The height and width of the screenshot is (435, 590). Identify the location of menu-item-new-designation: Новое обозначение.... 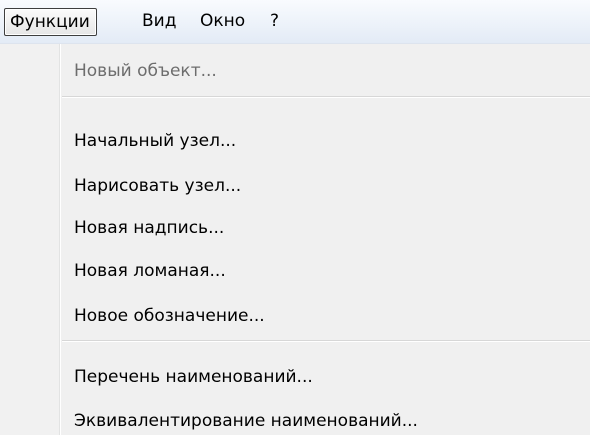
(169, 316).